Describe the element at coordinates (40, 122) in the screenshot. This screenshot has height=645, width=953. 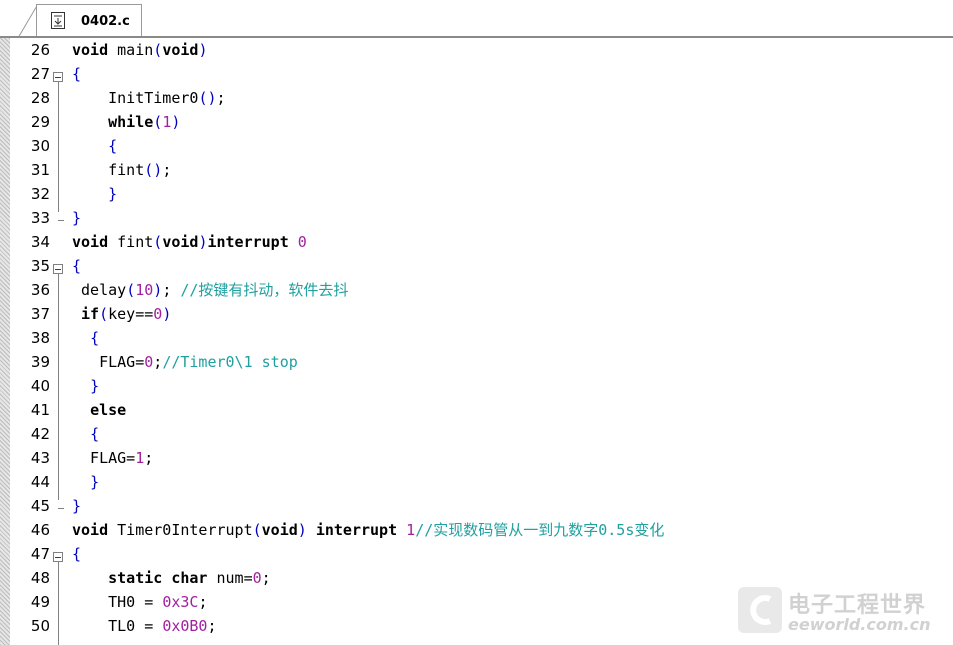
I see `line-number: 29` at that location.